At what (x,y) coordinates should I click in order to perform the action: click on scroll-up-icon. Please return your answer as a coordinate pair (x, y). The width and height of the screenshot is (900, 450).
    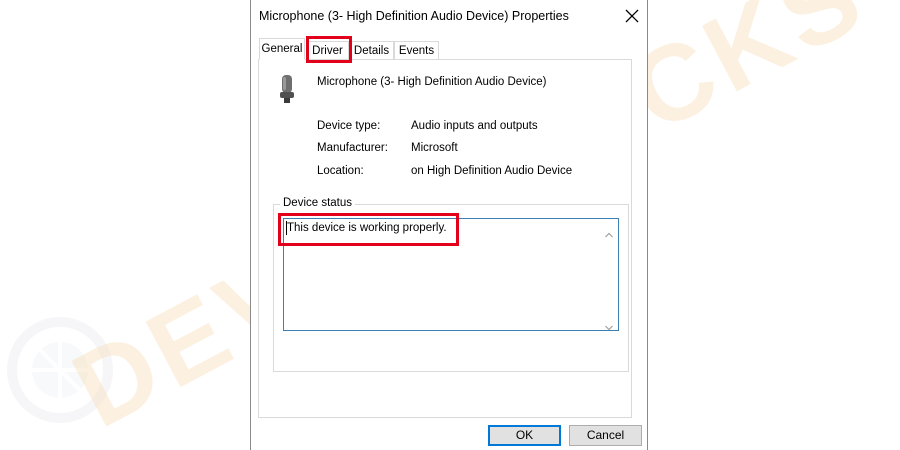
    Looking at the image, I should click on (609, 231).